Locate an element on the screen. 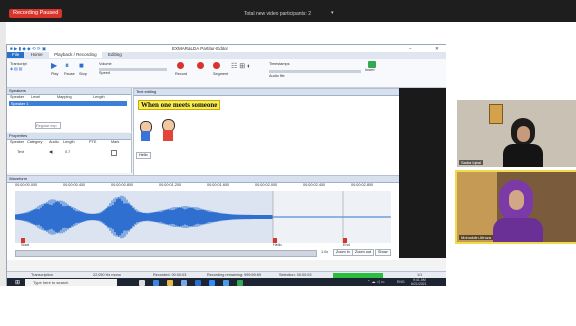  timestamps-slider is located at coordinates (315, 71).